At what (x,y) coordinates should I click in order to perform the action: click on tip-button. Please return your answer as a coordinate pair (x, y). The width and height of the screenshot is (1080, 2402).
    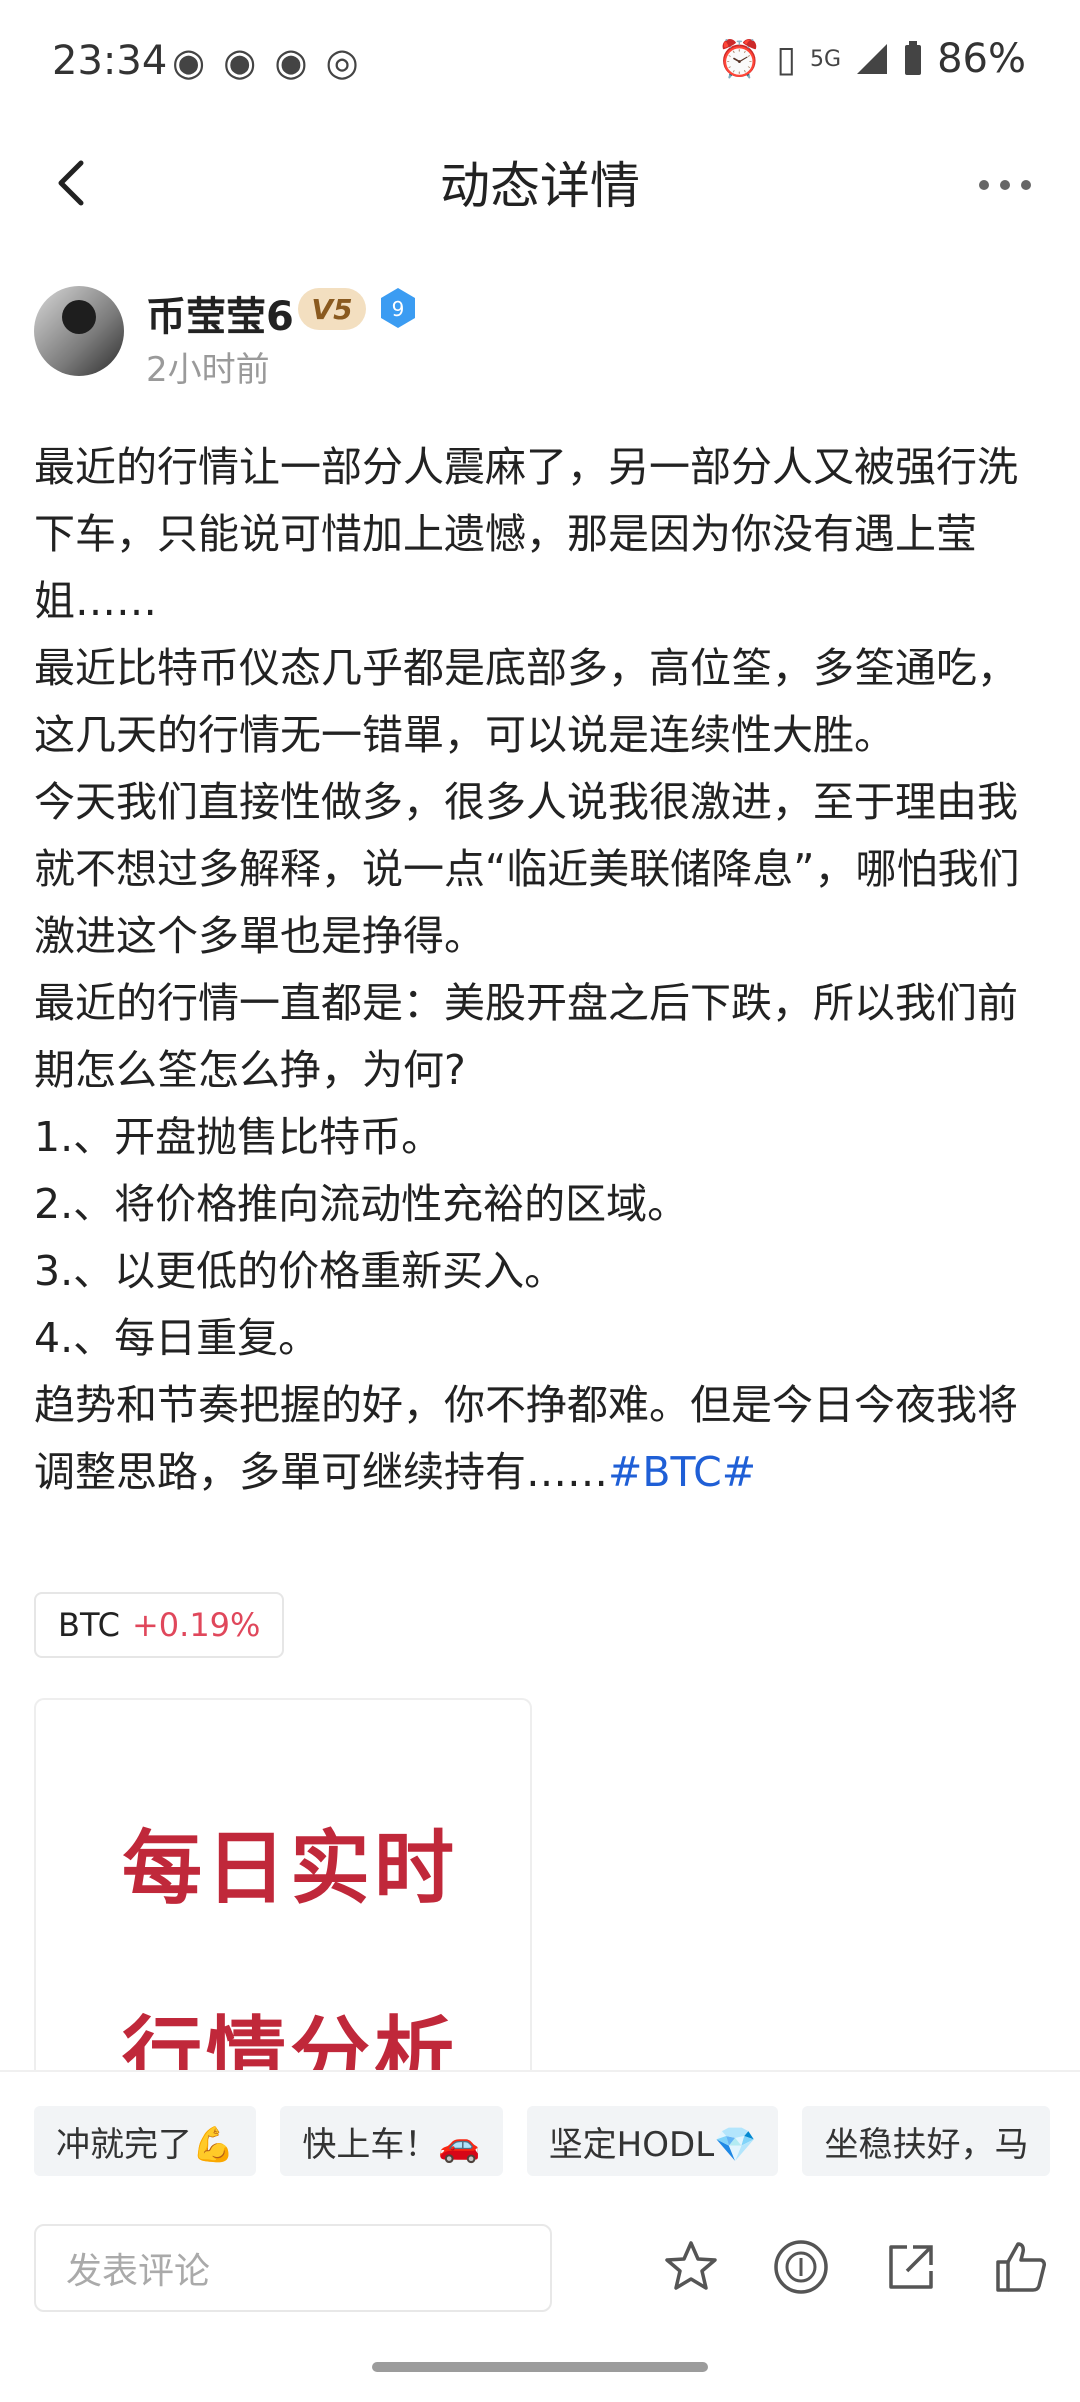
    Looking at the image, I should click on (801, 2267).